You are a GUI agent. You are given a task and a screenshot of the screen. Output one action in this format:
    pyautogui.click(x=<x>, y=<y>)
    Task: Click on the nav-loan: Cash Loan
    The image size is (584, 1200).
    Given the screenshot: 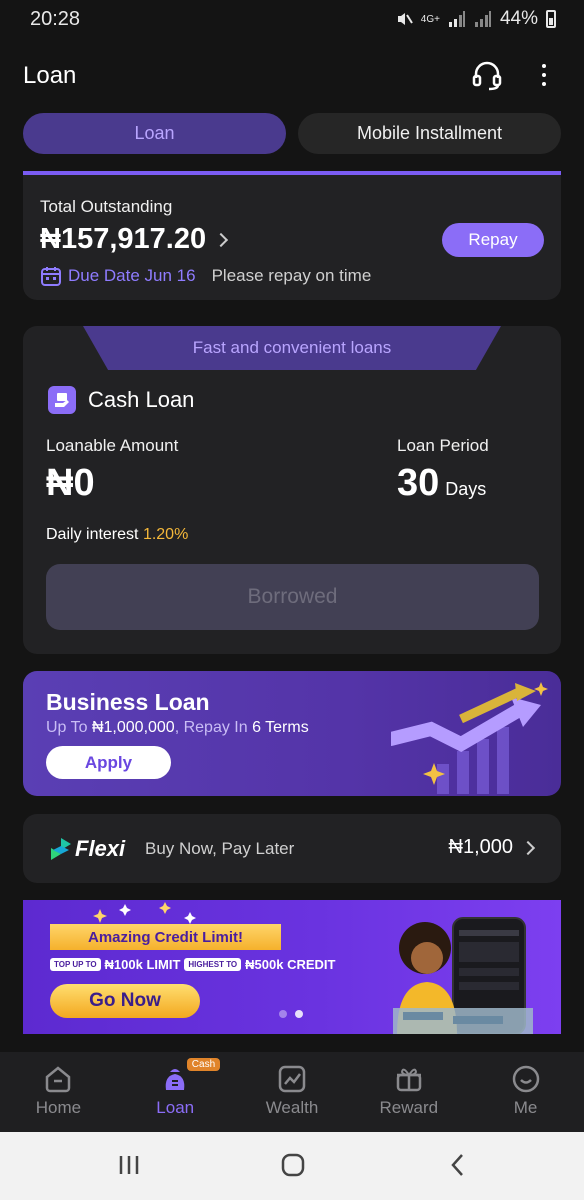 What is the action you would take?
    pyautogui.click(x=175, y=1092)
    